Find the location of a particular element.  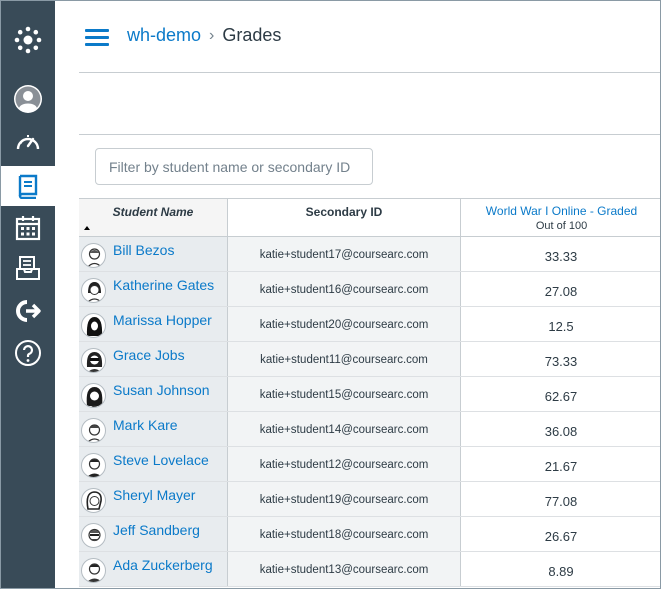

secondary-id-text: katie+student20@coursearc.com is located at coordinates (344, 325).